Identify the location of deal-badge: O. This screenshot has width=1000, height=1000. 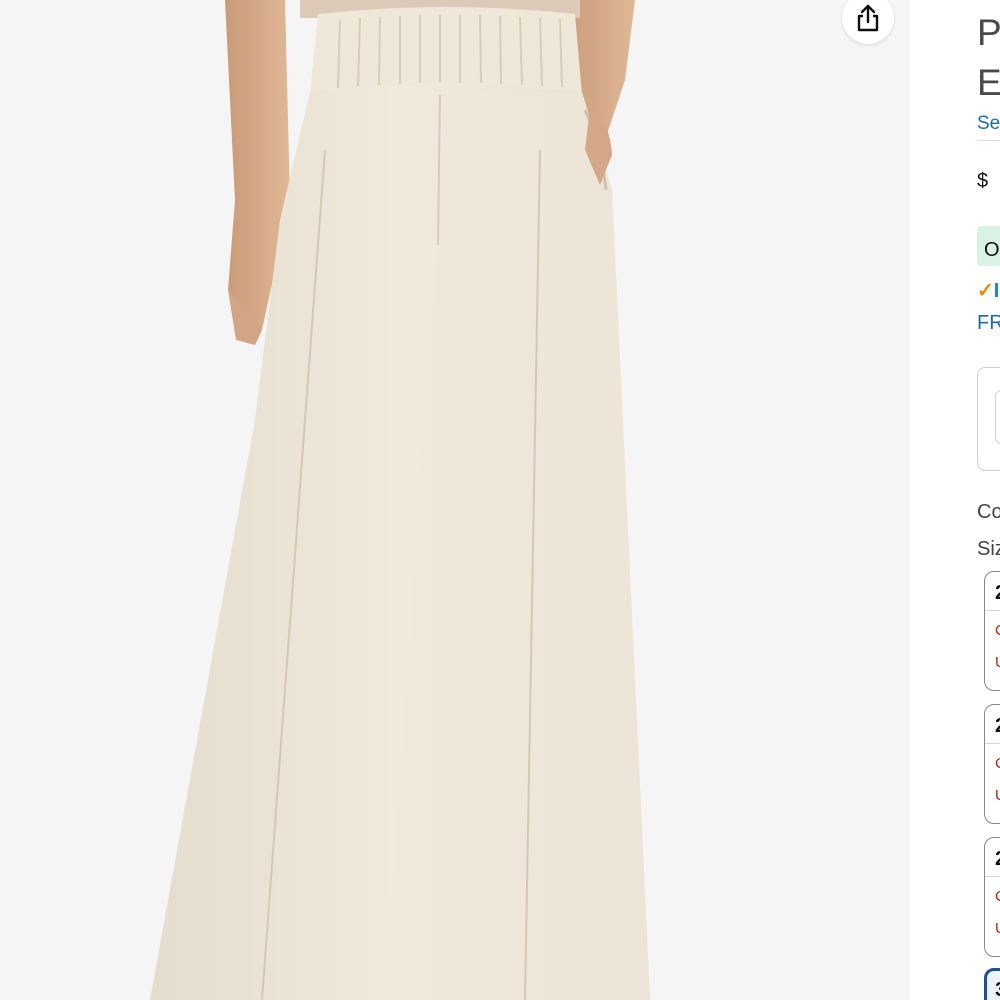
(988, 246).